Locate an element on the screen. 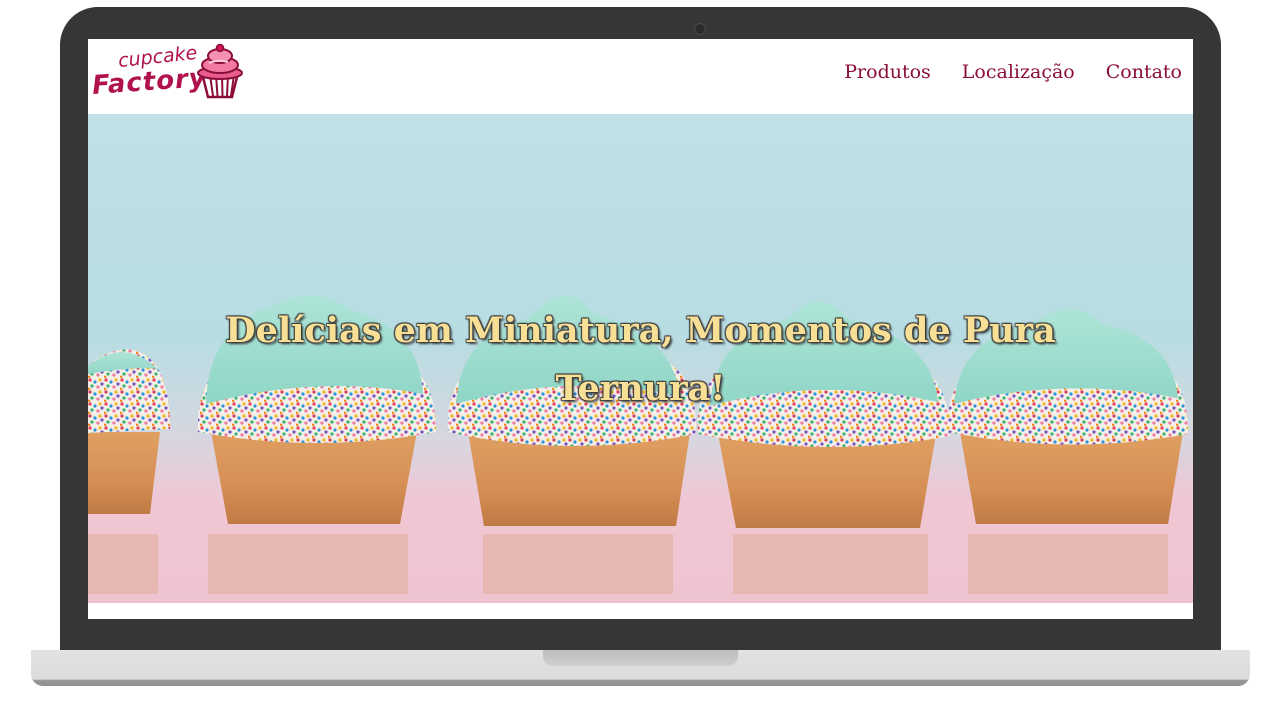 The image size is (1280, 720). main-nav: Produtos Localização Contato is located at coordinates (1013, 72).